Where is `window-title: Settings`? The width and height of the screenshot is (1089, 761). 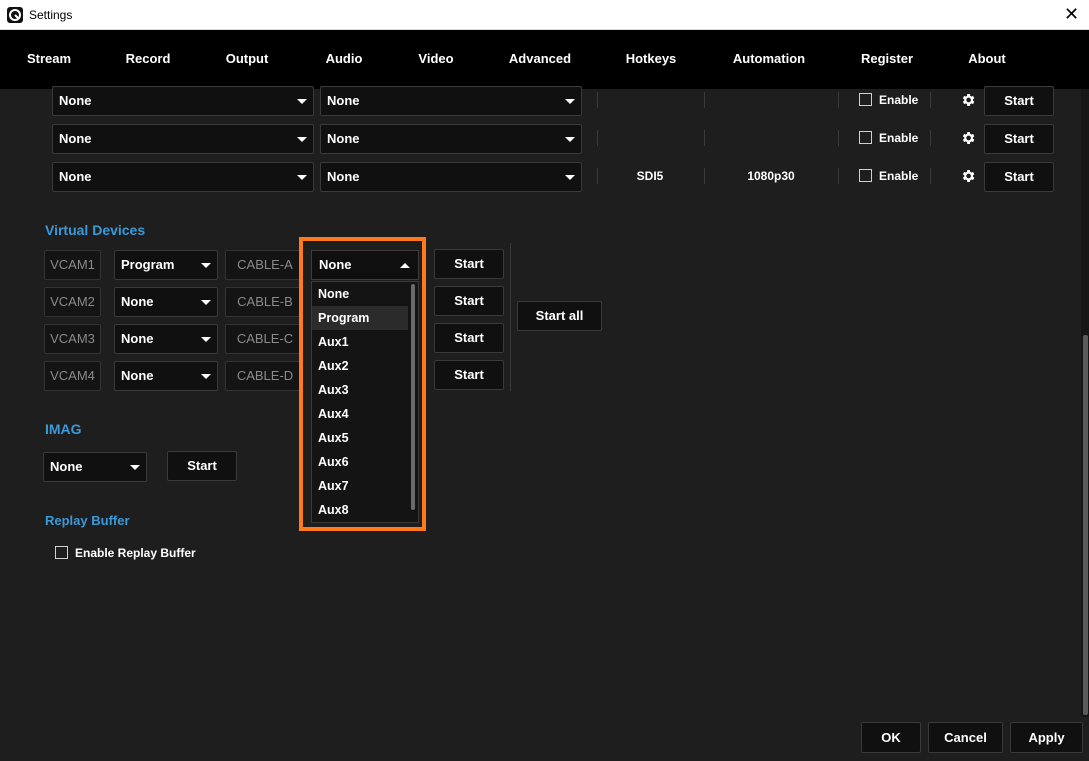
window-title: Settings is located at coordinates (51, 15).